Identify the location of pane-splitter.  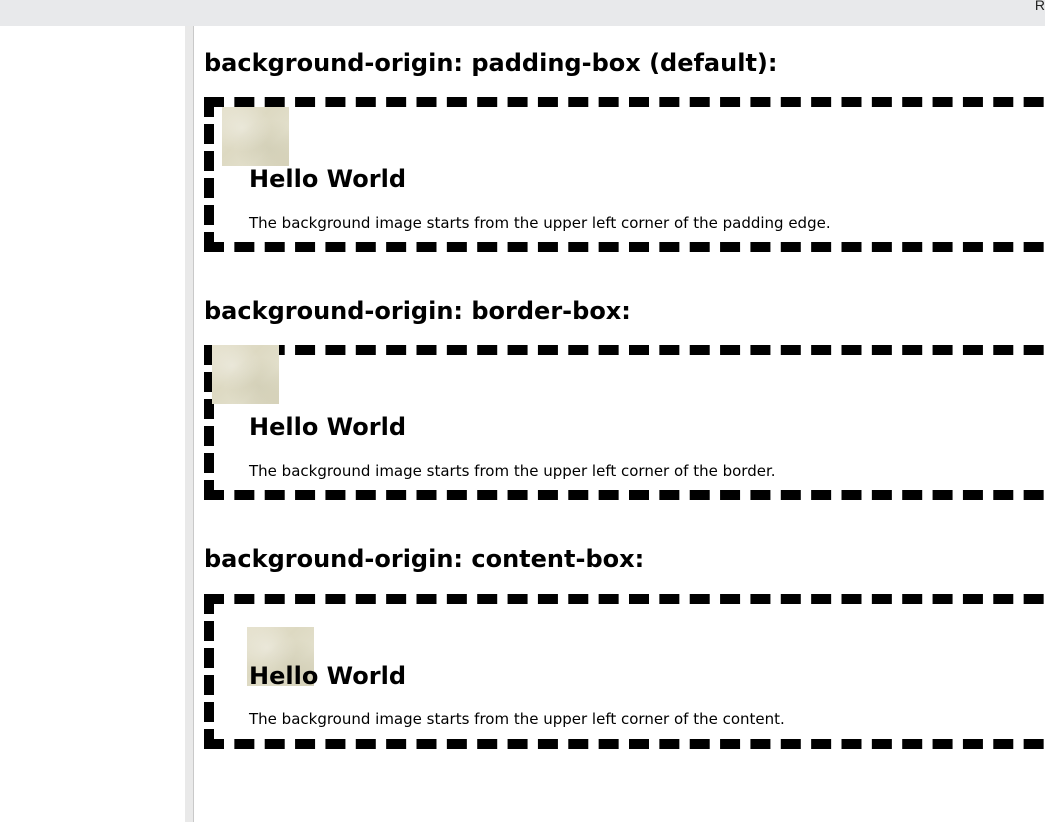
(190, 424).